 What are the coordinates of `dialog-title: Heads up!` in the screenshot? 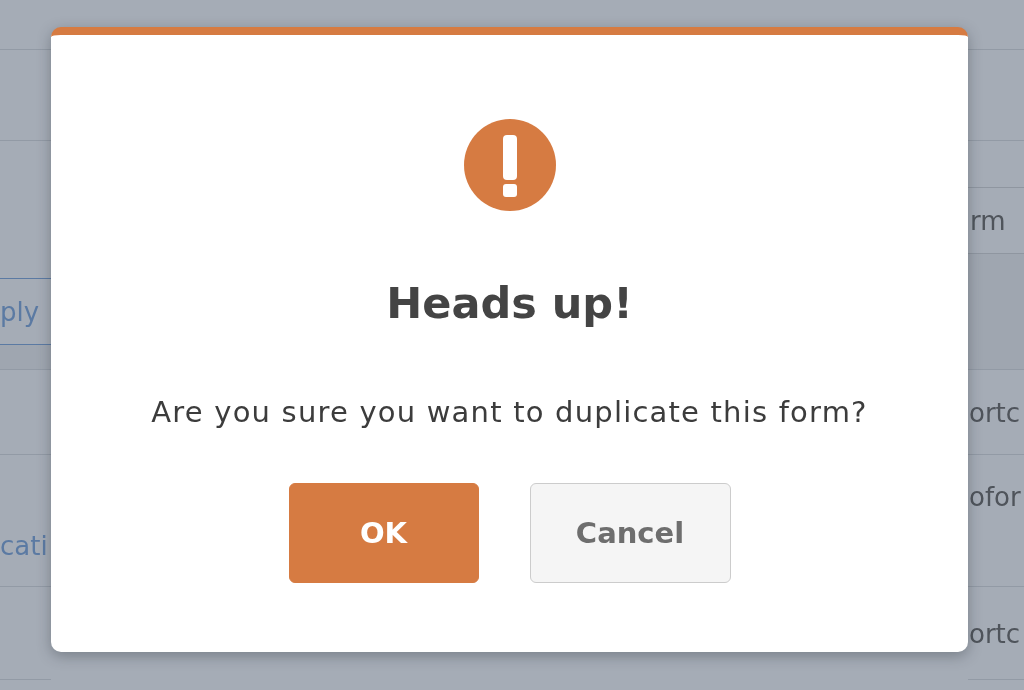 It's located at (509, 303).